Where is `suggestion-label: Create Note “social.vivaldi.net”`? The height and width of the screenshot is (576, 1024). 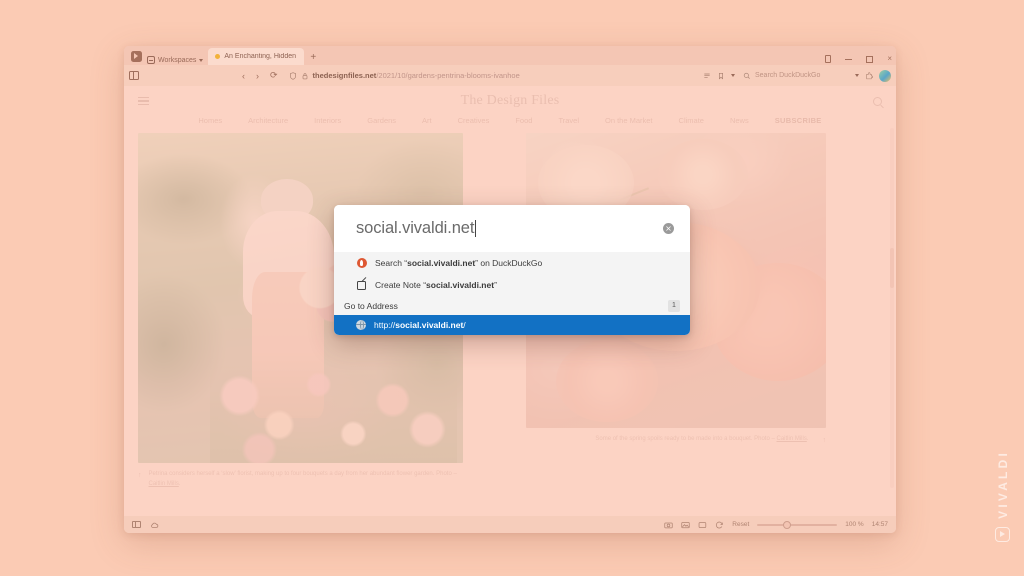 suggestion-label: Create Note “social.vivaldi.net” is located at coordinates (436, 285).